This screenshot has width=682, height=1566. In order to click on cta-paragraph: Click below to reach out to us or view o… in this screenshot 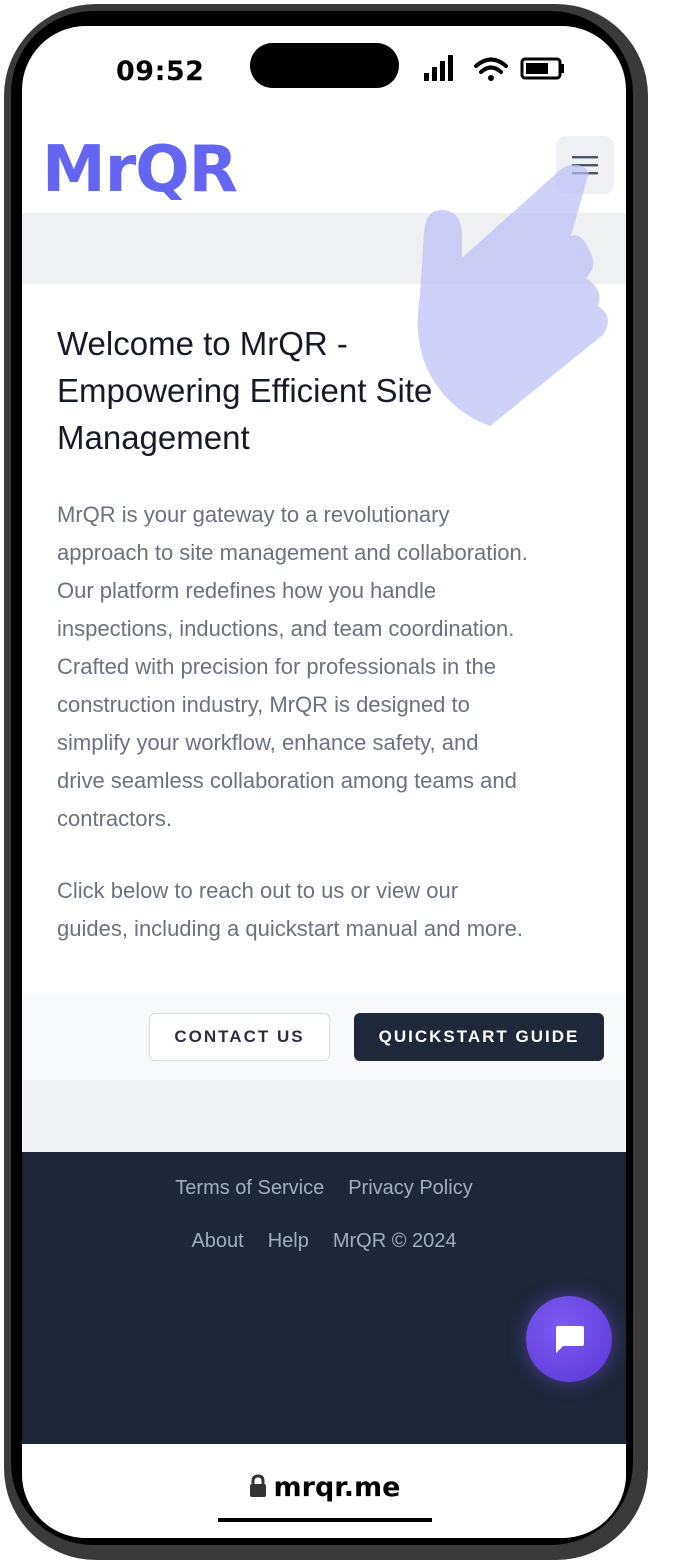, I will do `click(331, 910)`.